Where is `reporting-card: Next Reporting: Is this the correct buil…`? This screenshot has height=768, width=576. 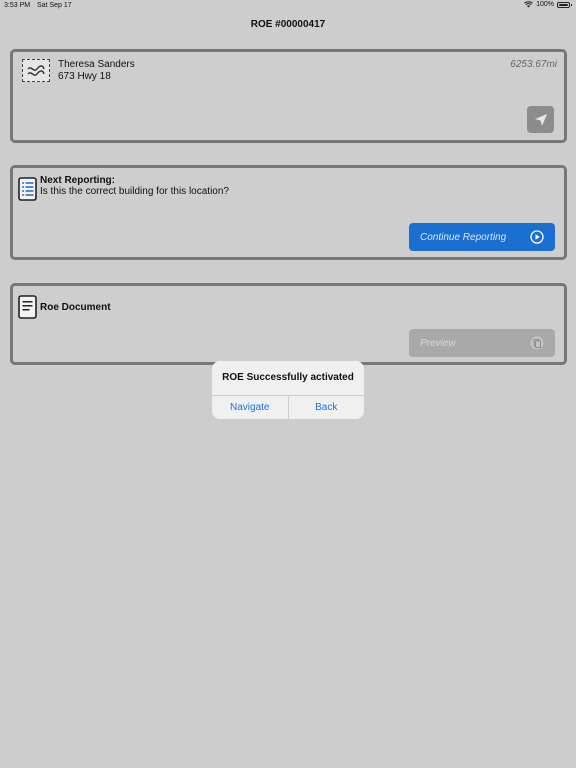 reporting-card: Next Reporting: Is this the correct buil… is located at coordinates (288, 212).